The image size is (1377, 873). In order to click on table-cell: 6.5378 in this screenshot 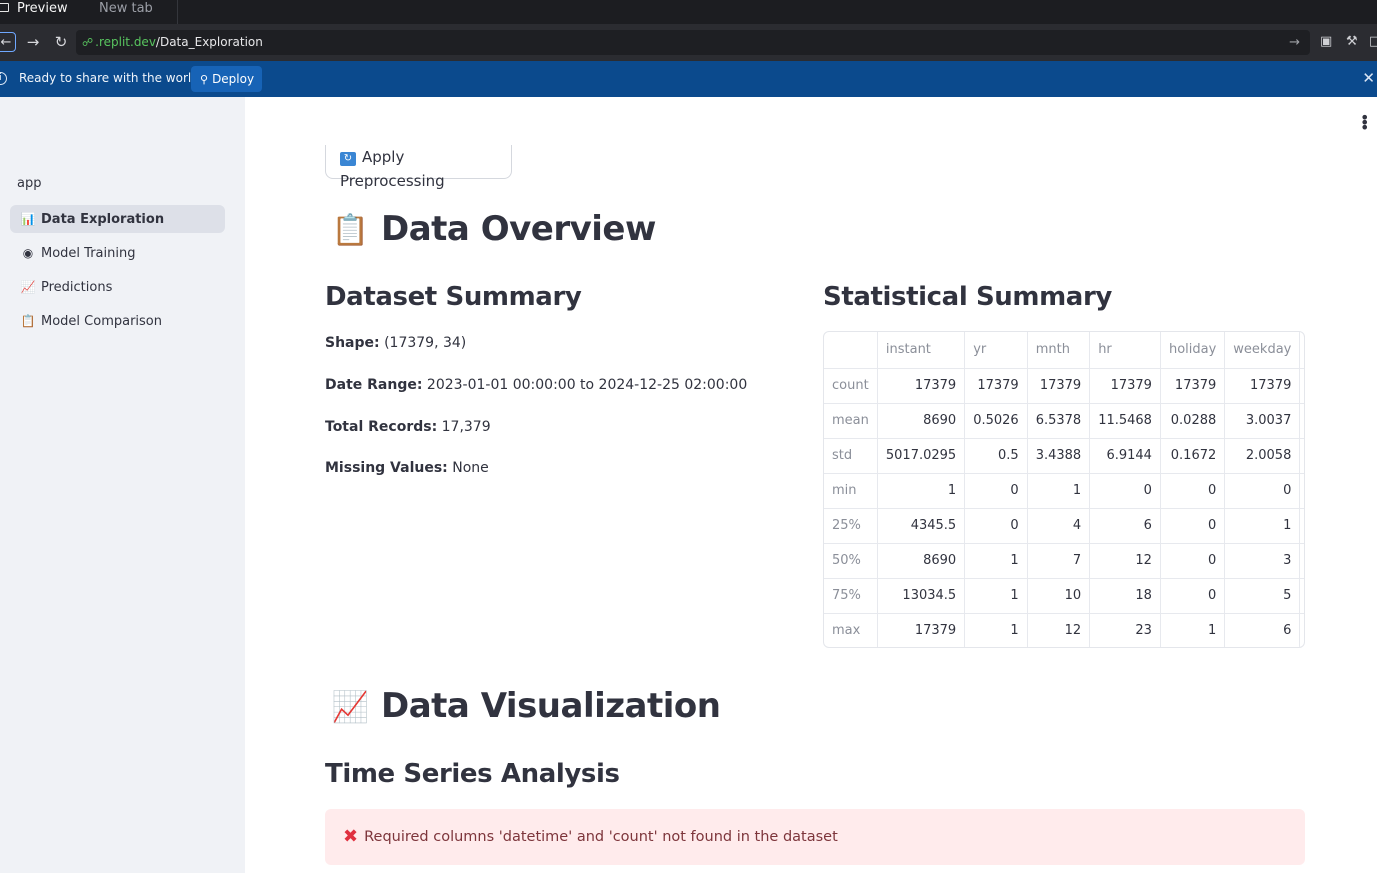, I will do `click(1059, 421)`.